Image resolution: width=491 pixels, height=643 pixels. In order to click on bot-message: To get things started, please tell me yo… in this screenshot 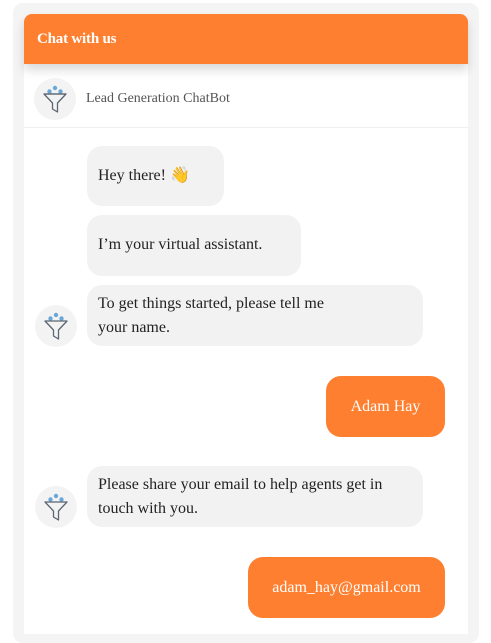, I will do `click(255, 315)`.